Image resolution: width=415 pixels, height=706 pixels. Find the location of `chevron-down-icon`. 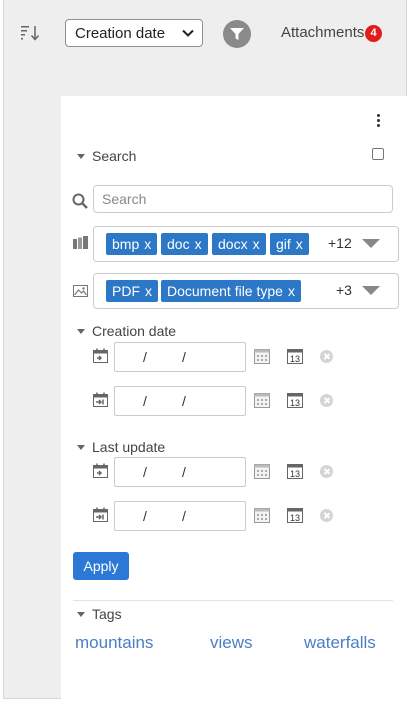

chevron-down-icon is located at coordinates (188, 33).